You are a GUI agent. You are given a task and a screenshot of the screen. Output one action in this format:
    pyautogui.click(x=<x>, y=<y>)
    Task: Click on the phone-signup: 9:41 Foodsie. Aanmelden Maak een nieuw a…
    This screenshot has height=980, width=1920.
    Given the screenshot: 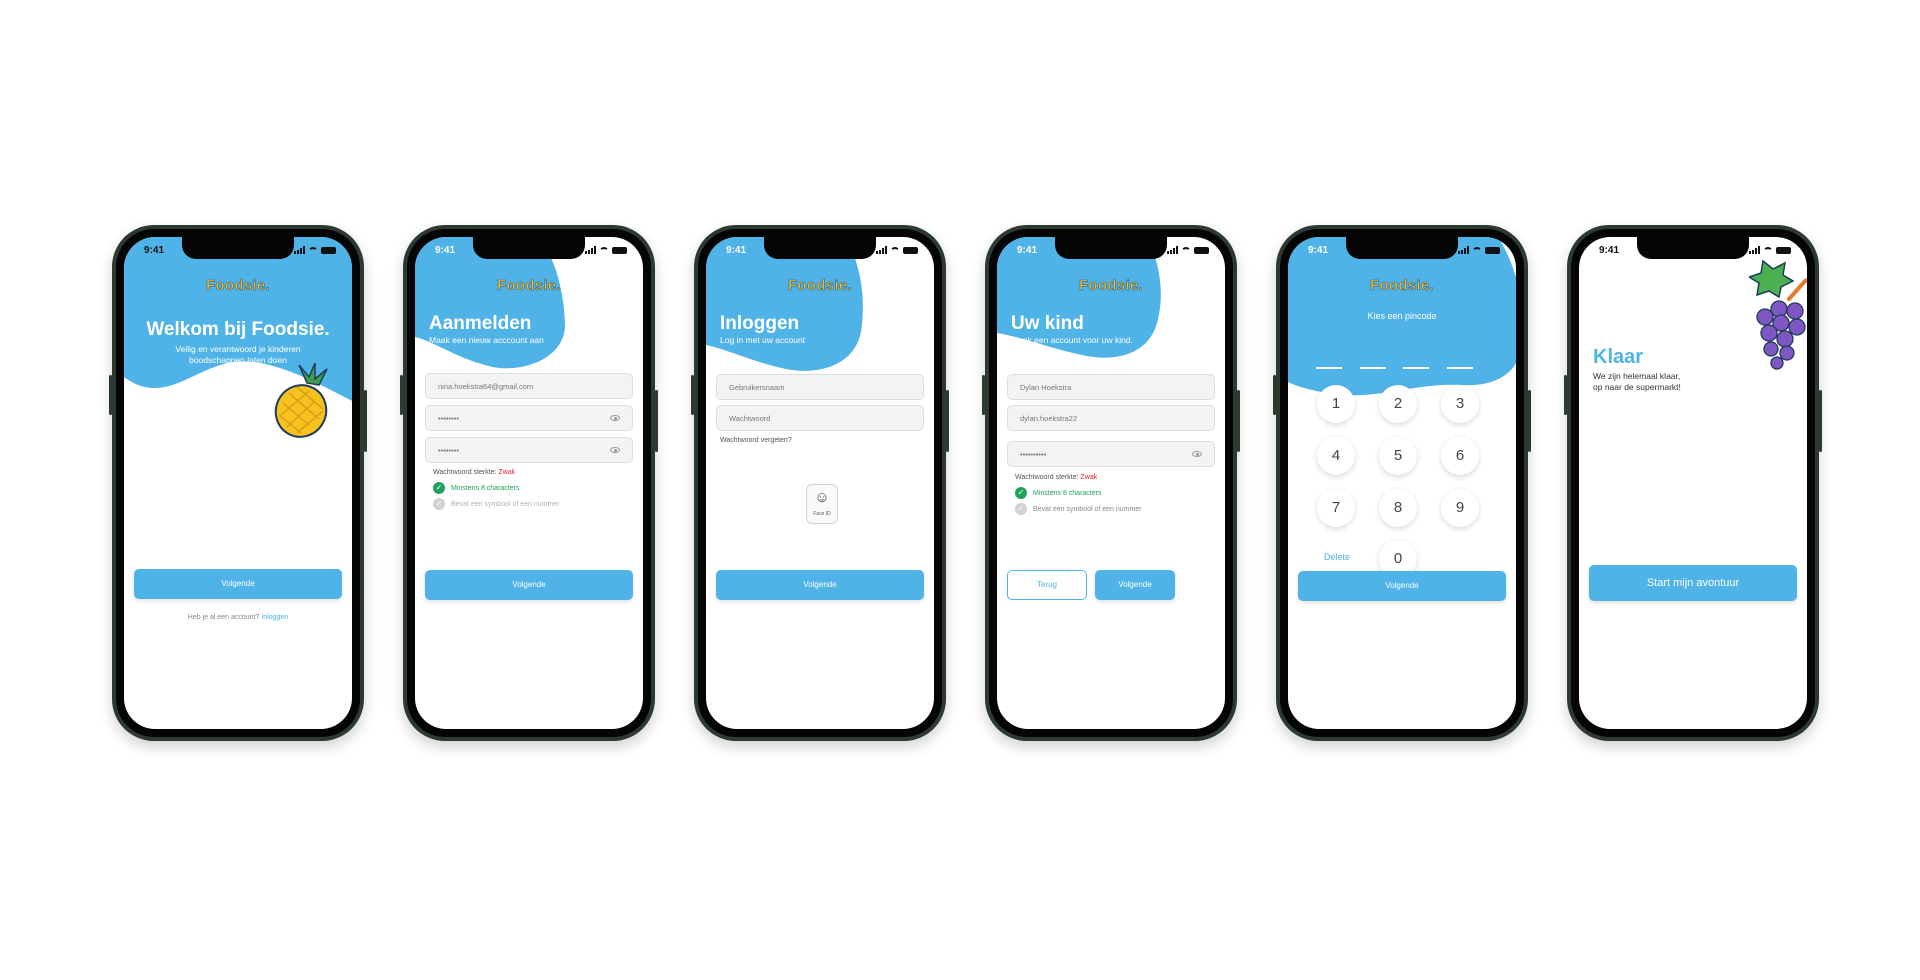 What is the action you would take?
    pyautogui.click(x=529, y=483)
    